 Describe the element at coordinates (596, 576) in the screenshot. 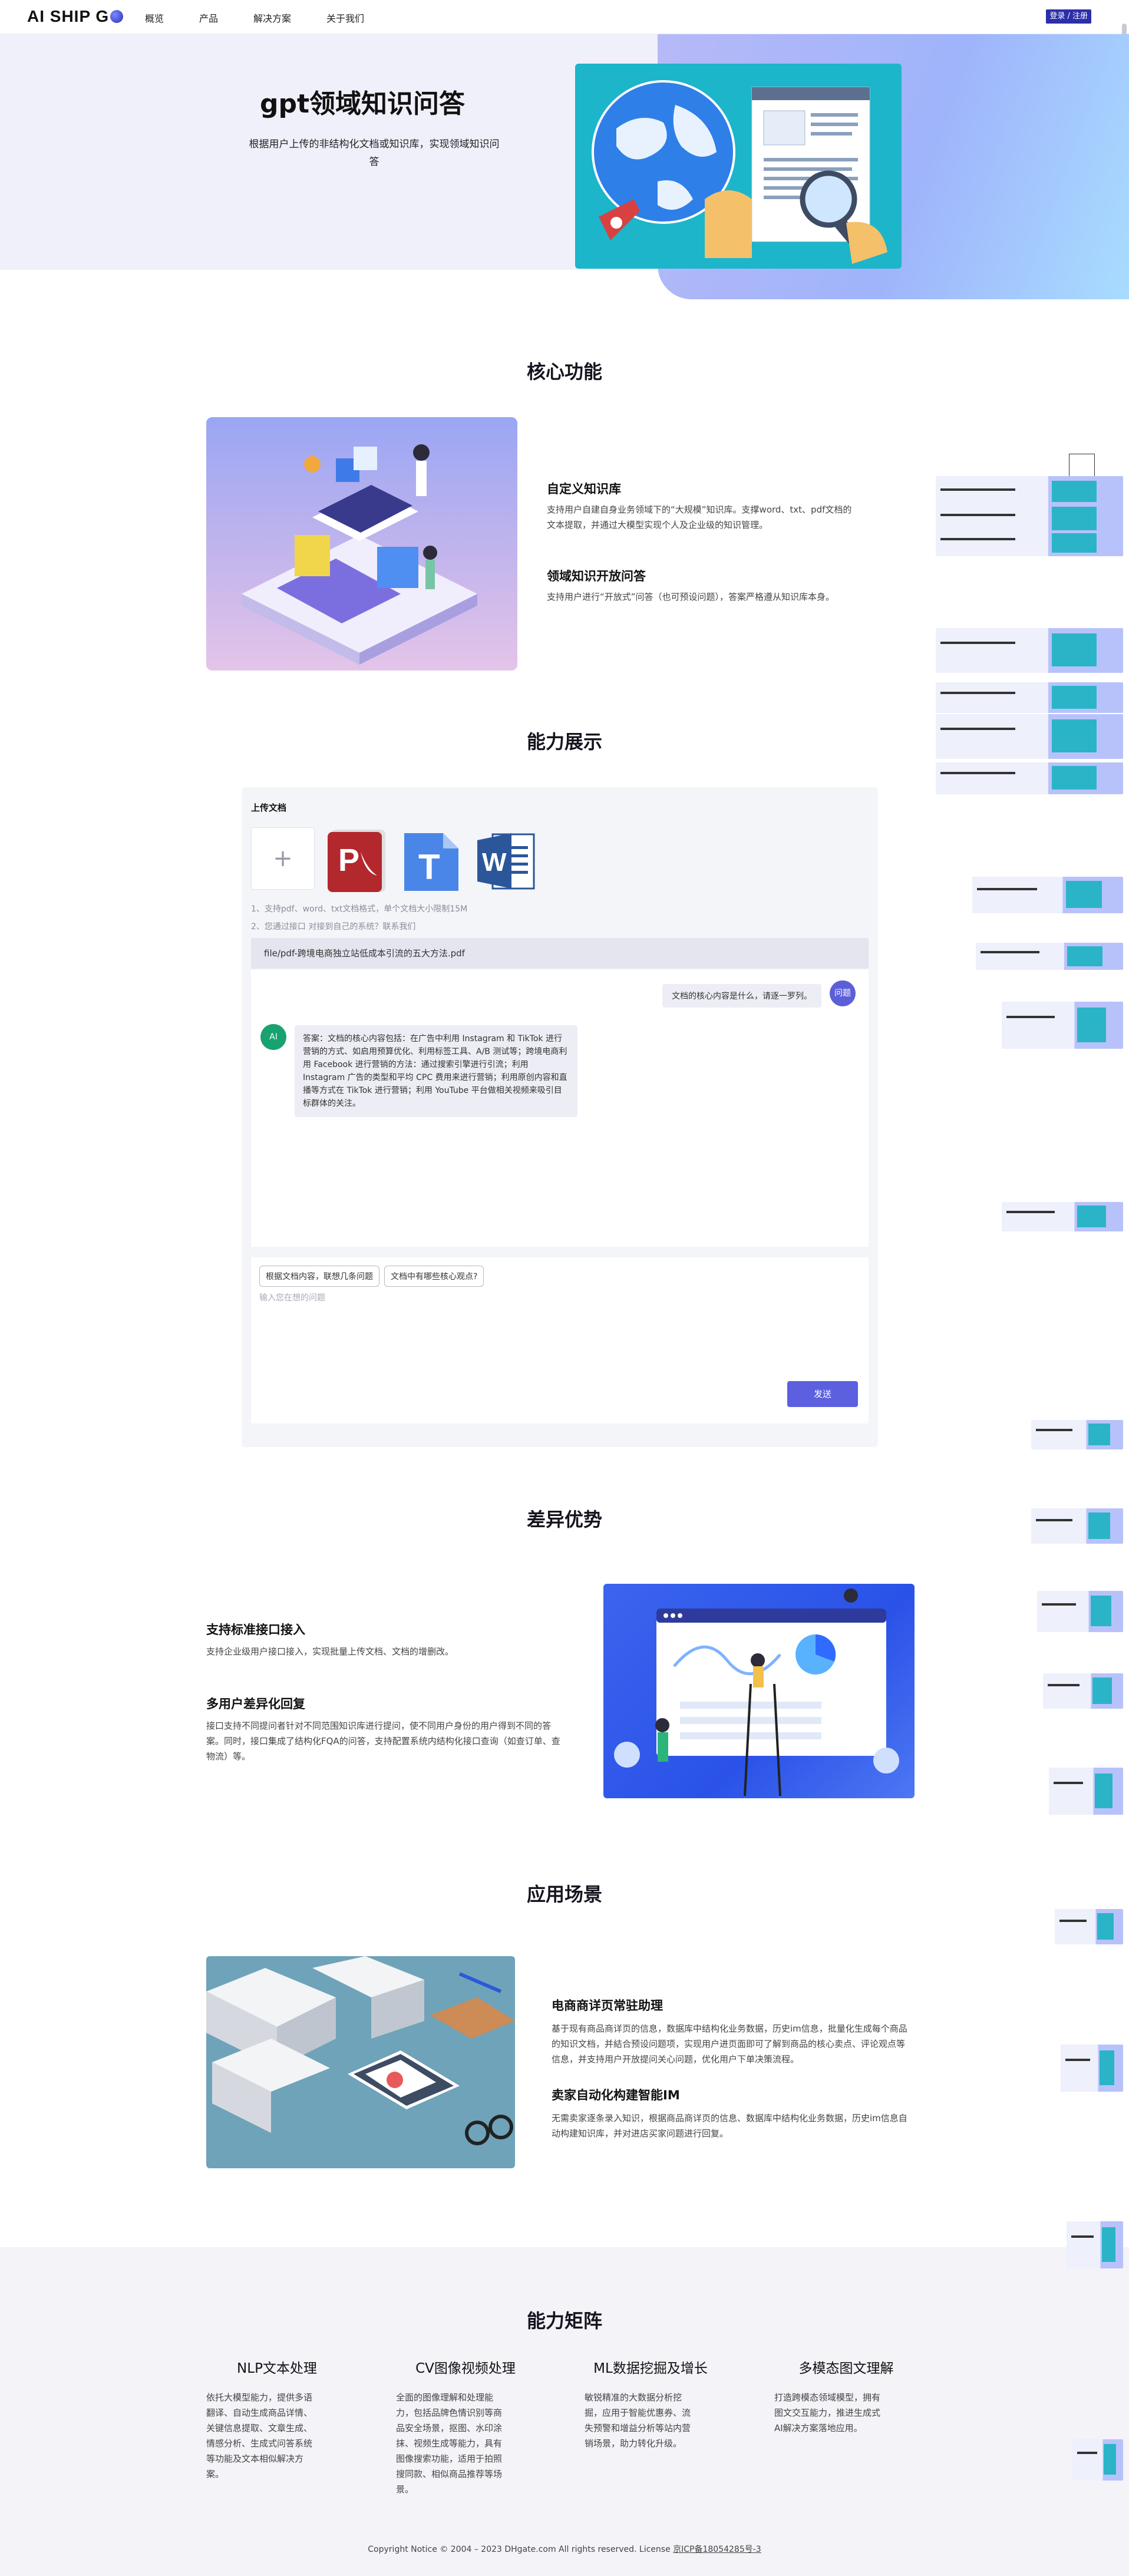

I see `feature-title-open-qa: 领域知识开放问答` at that location.